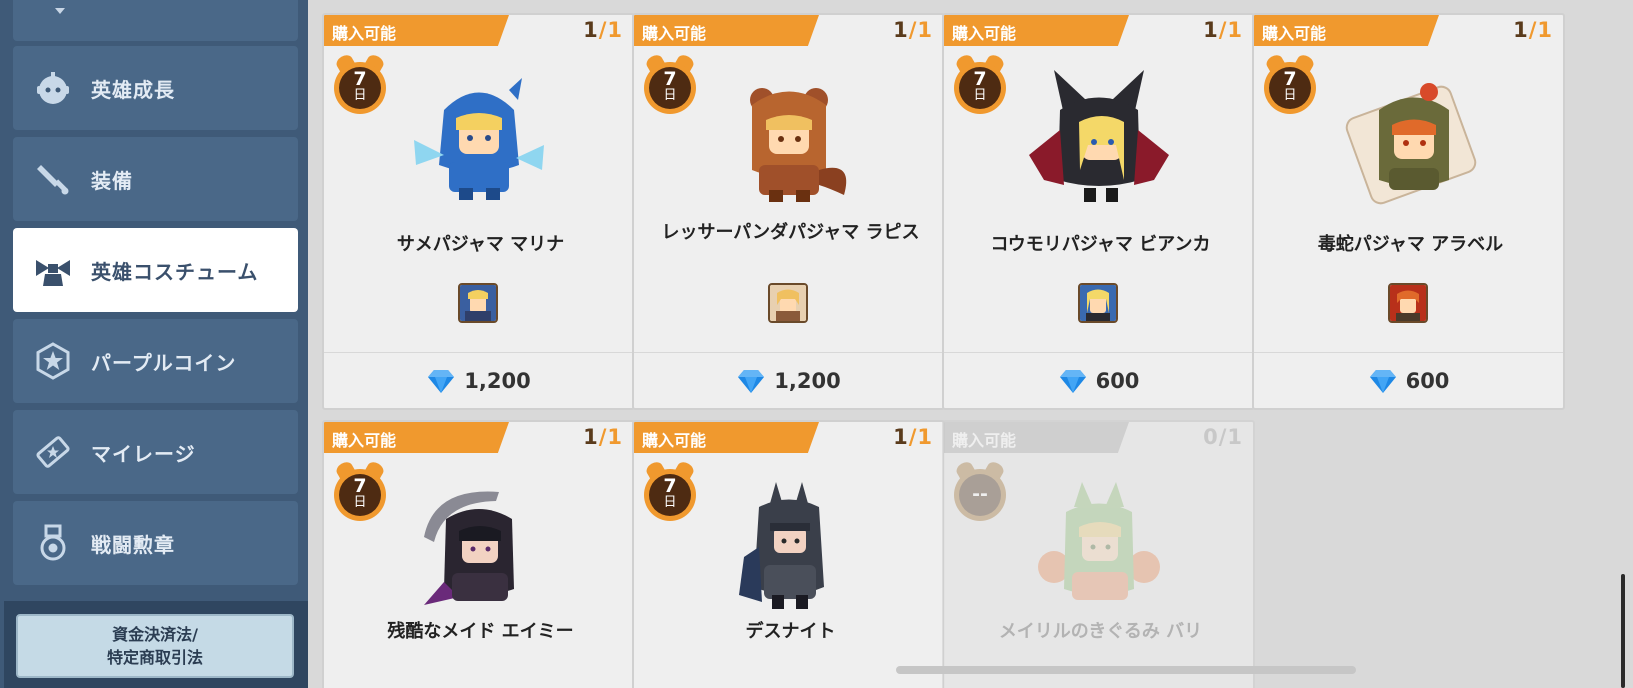  I want to click on ticket-star-icon, so click(53, 452).